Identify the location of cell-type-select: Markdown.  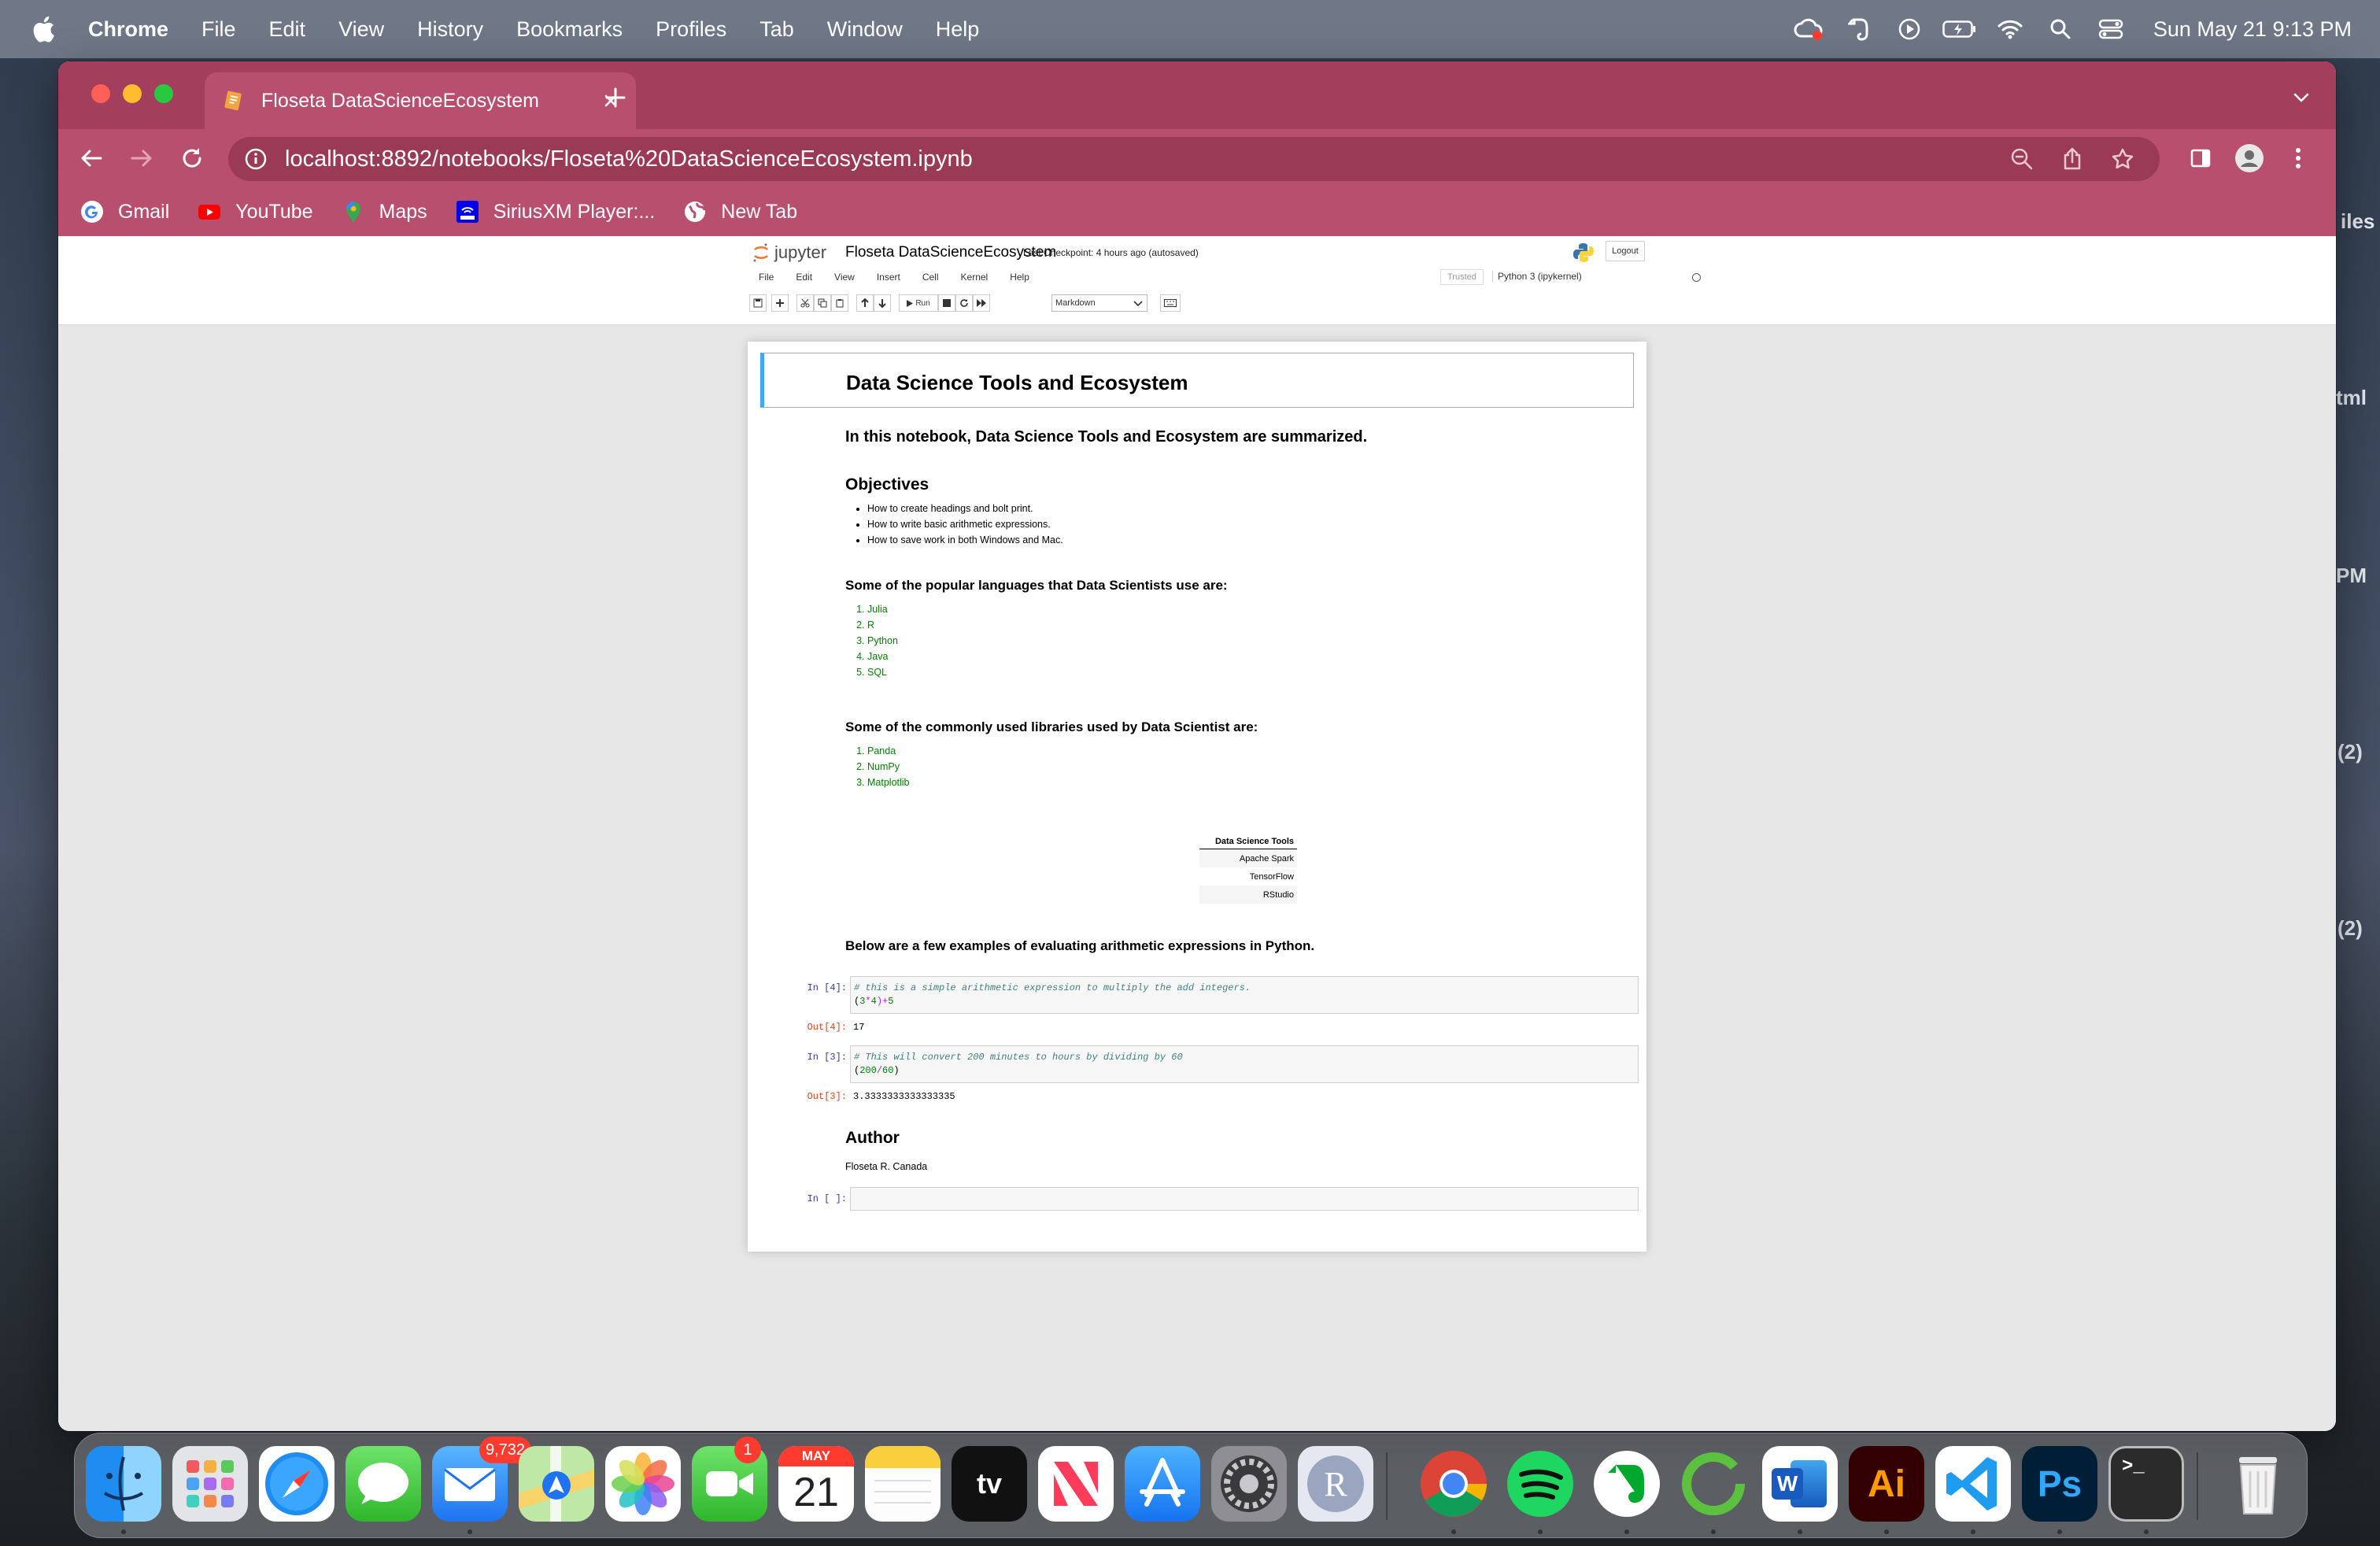
(1099, 303).